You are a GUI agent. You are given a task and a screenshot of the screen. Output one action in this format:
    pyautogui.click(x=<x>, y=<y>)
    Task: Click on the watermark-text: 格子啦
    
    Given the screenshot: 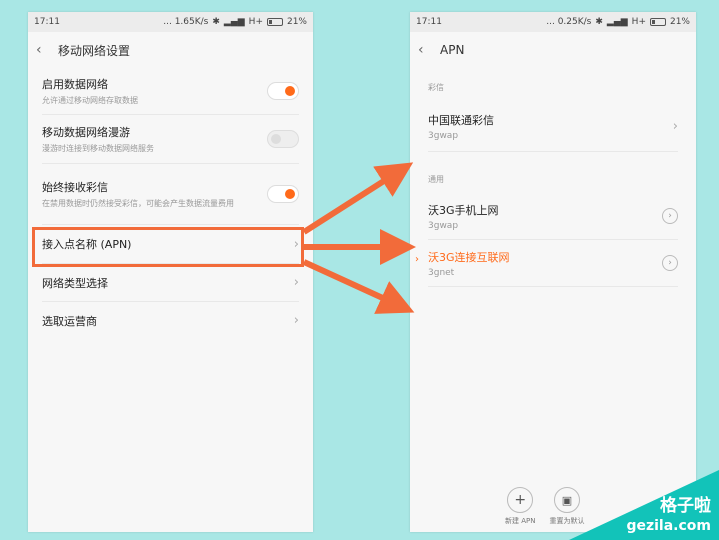 What is the action you would take?
    pyautogui.click(x=685, y=506)
    